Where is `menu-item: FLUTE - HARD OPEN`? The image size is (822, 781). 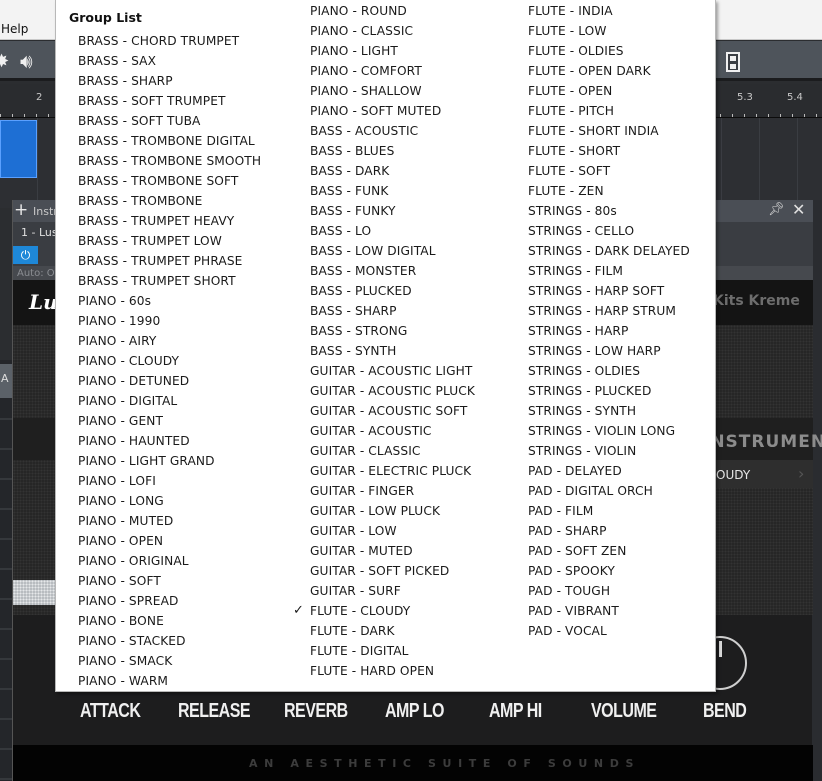 menu-item: FLUTE - HARD OPEN is located at coordinates (392, 671).